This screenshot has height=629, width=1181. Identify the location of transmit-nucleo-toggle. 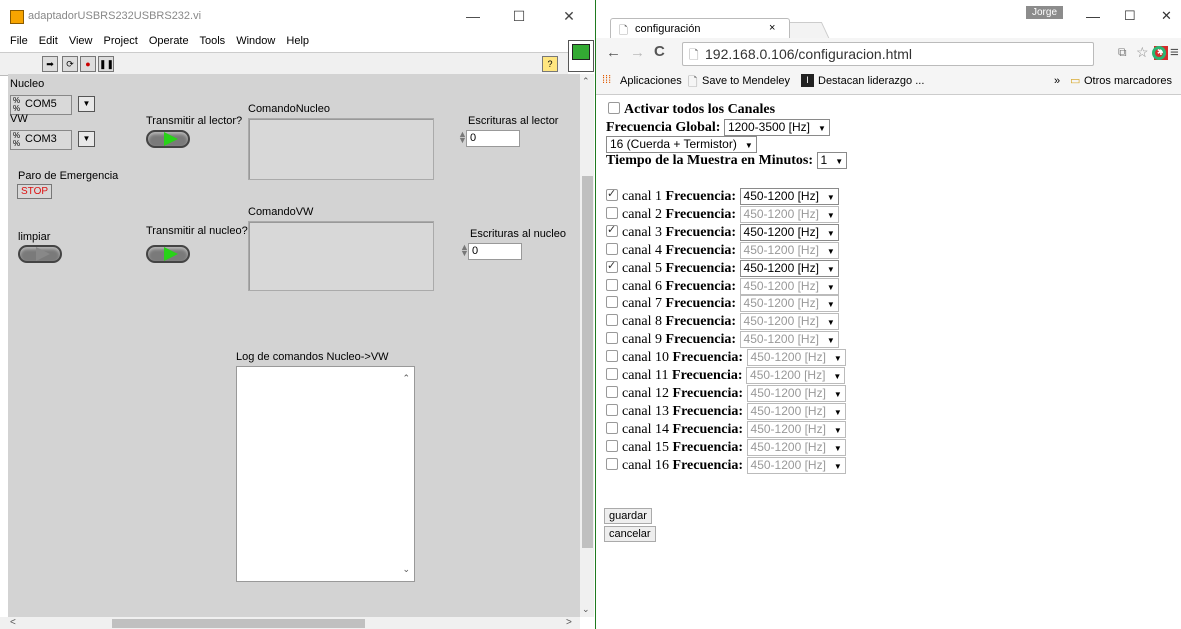
(168, 254).